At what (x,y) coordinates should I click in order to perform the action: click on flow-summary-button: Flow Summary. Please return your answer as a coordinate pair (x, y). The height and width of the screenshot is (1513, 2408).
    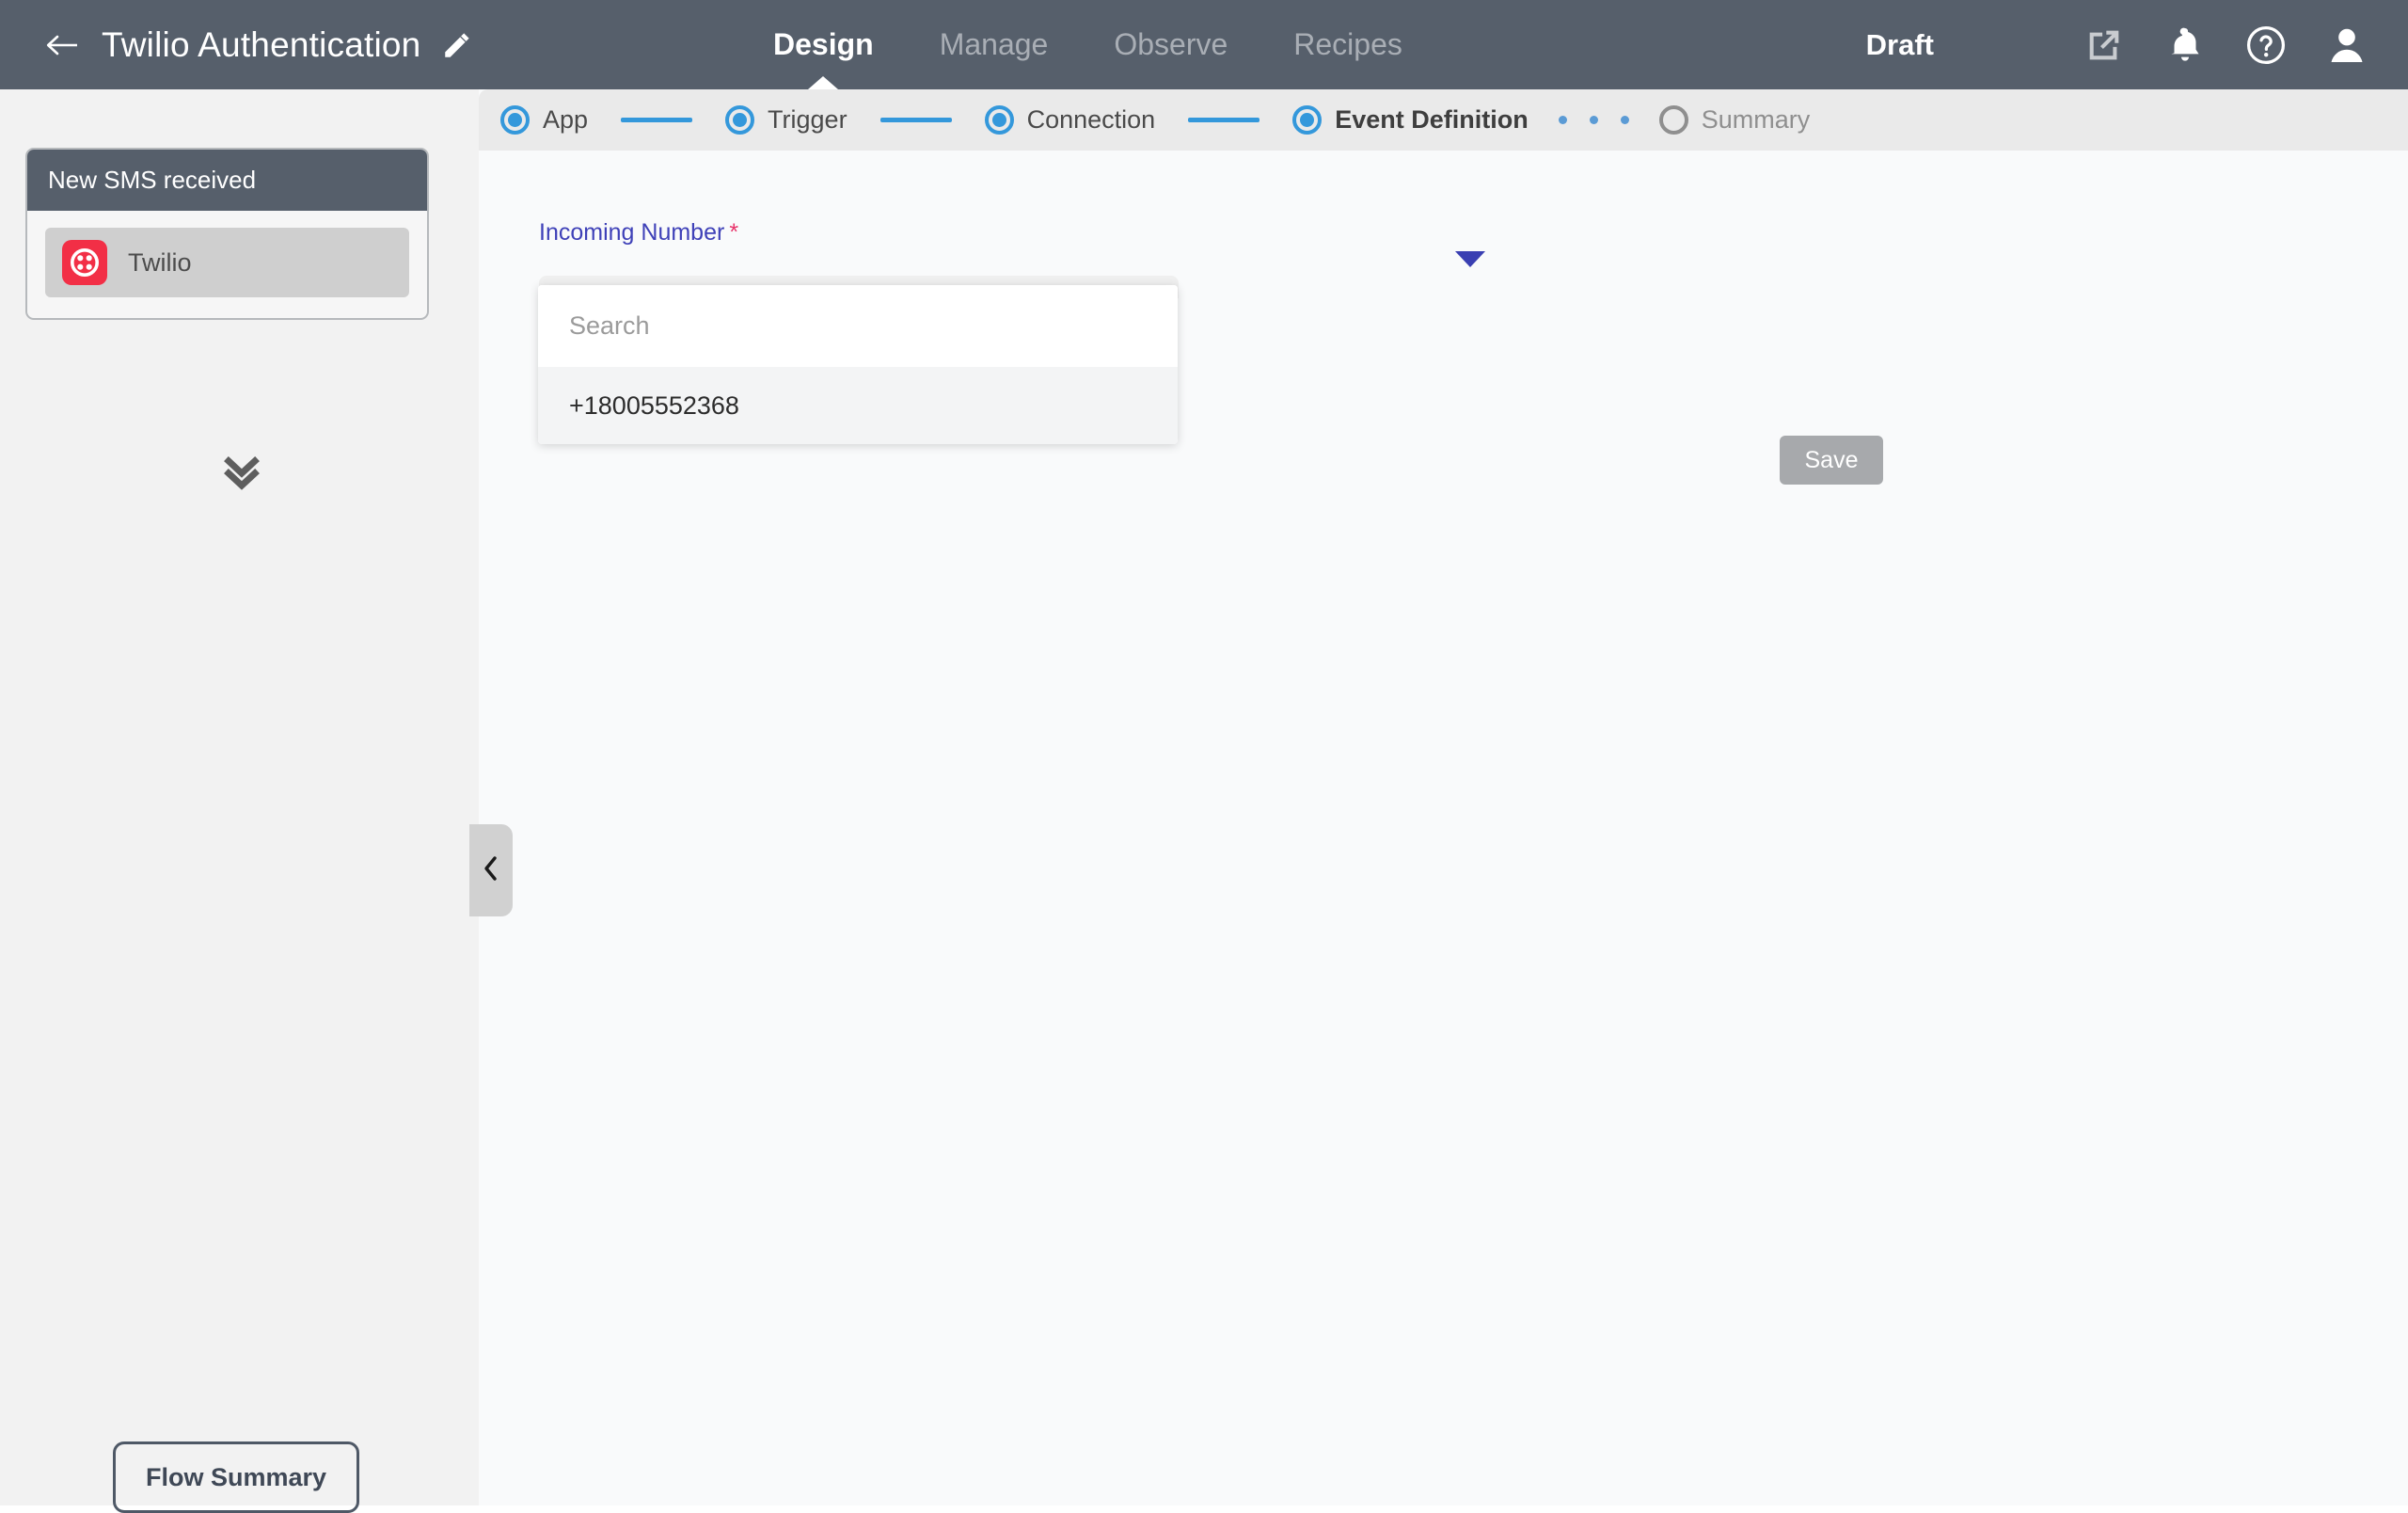
    Looking at the image, I should click on (236, 1477).